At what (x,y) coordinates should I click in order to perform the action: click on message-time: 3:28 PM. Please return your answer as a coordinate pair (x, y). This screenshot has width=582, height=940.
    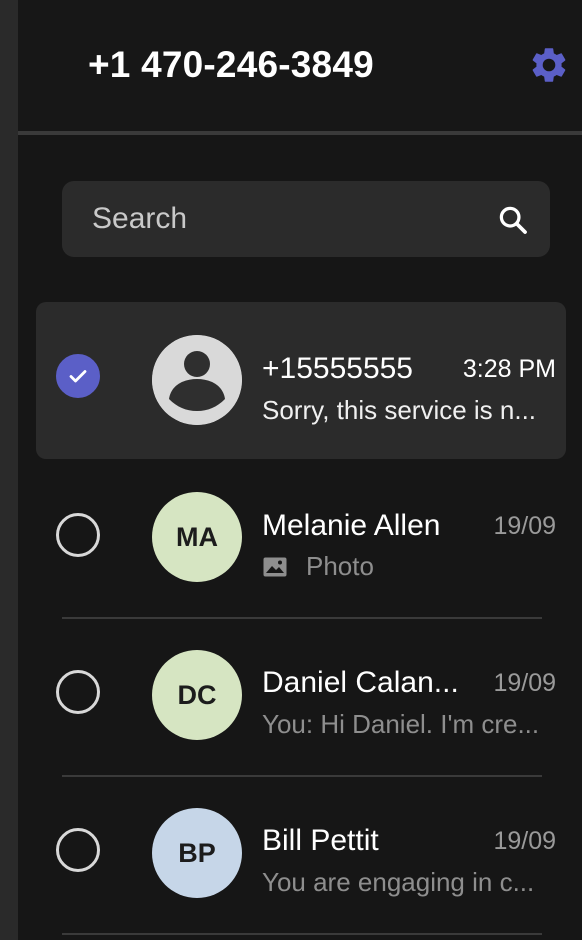
    Looking at the image, I should click on (509, 369).